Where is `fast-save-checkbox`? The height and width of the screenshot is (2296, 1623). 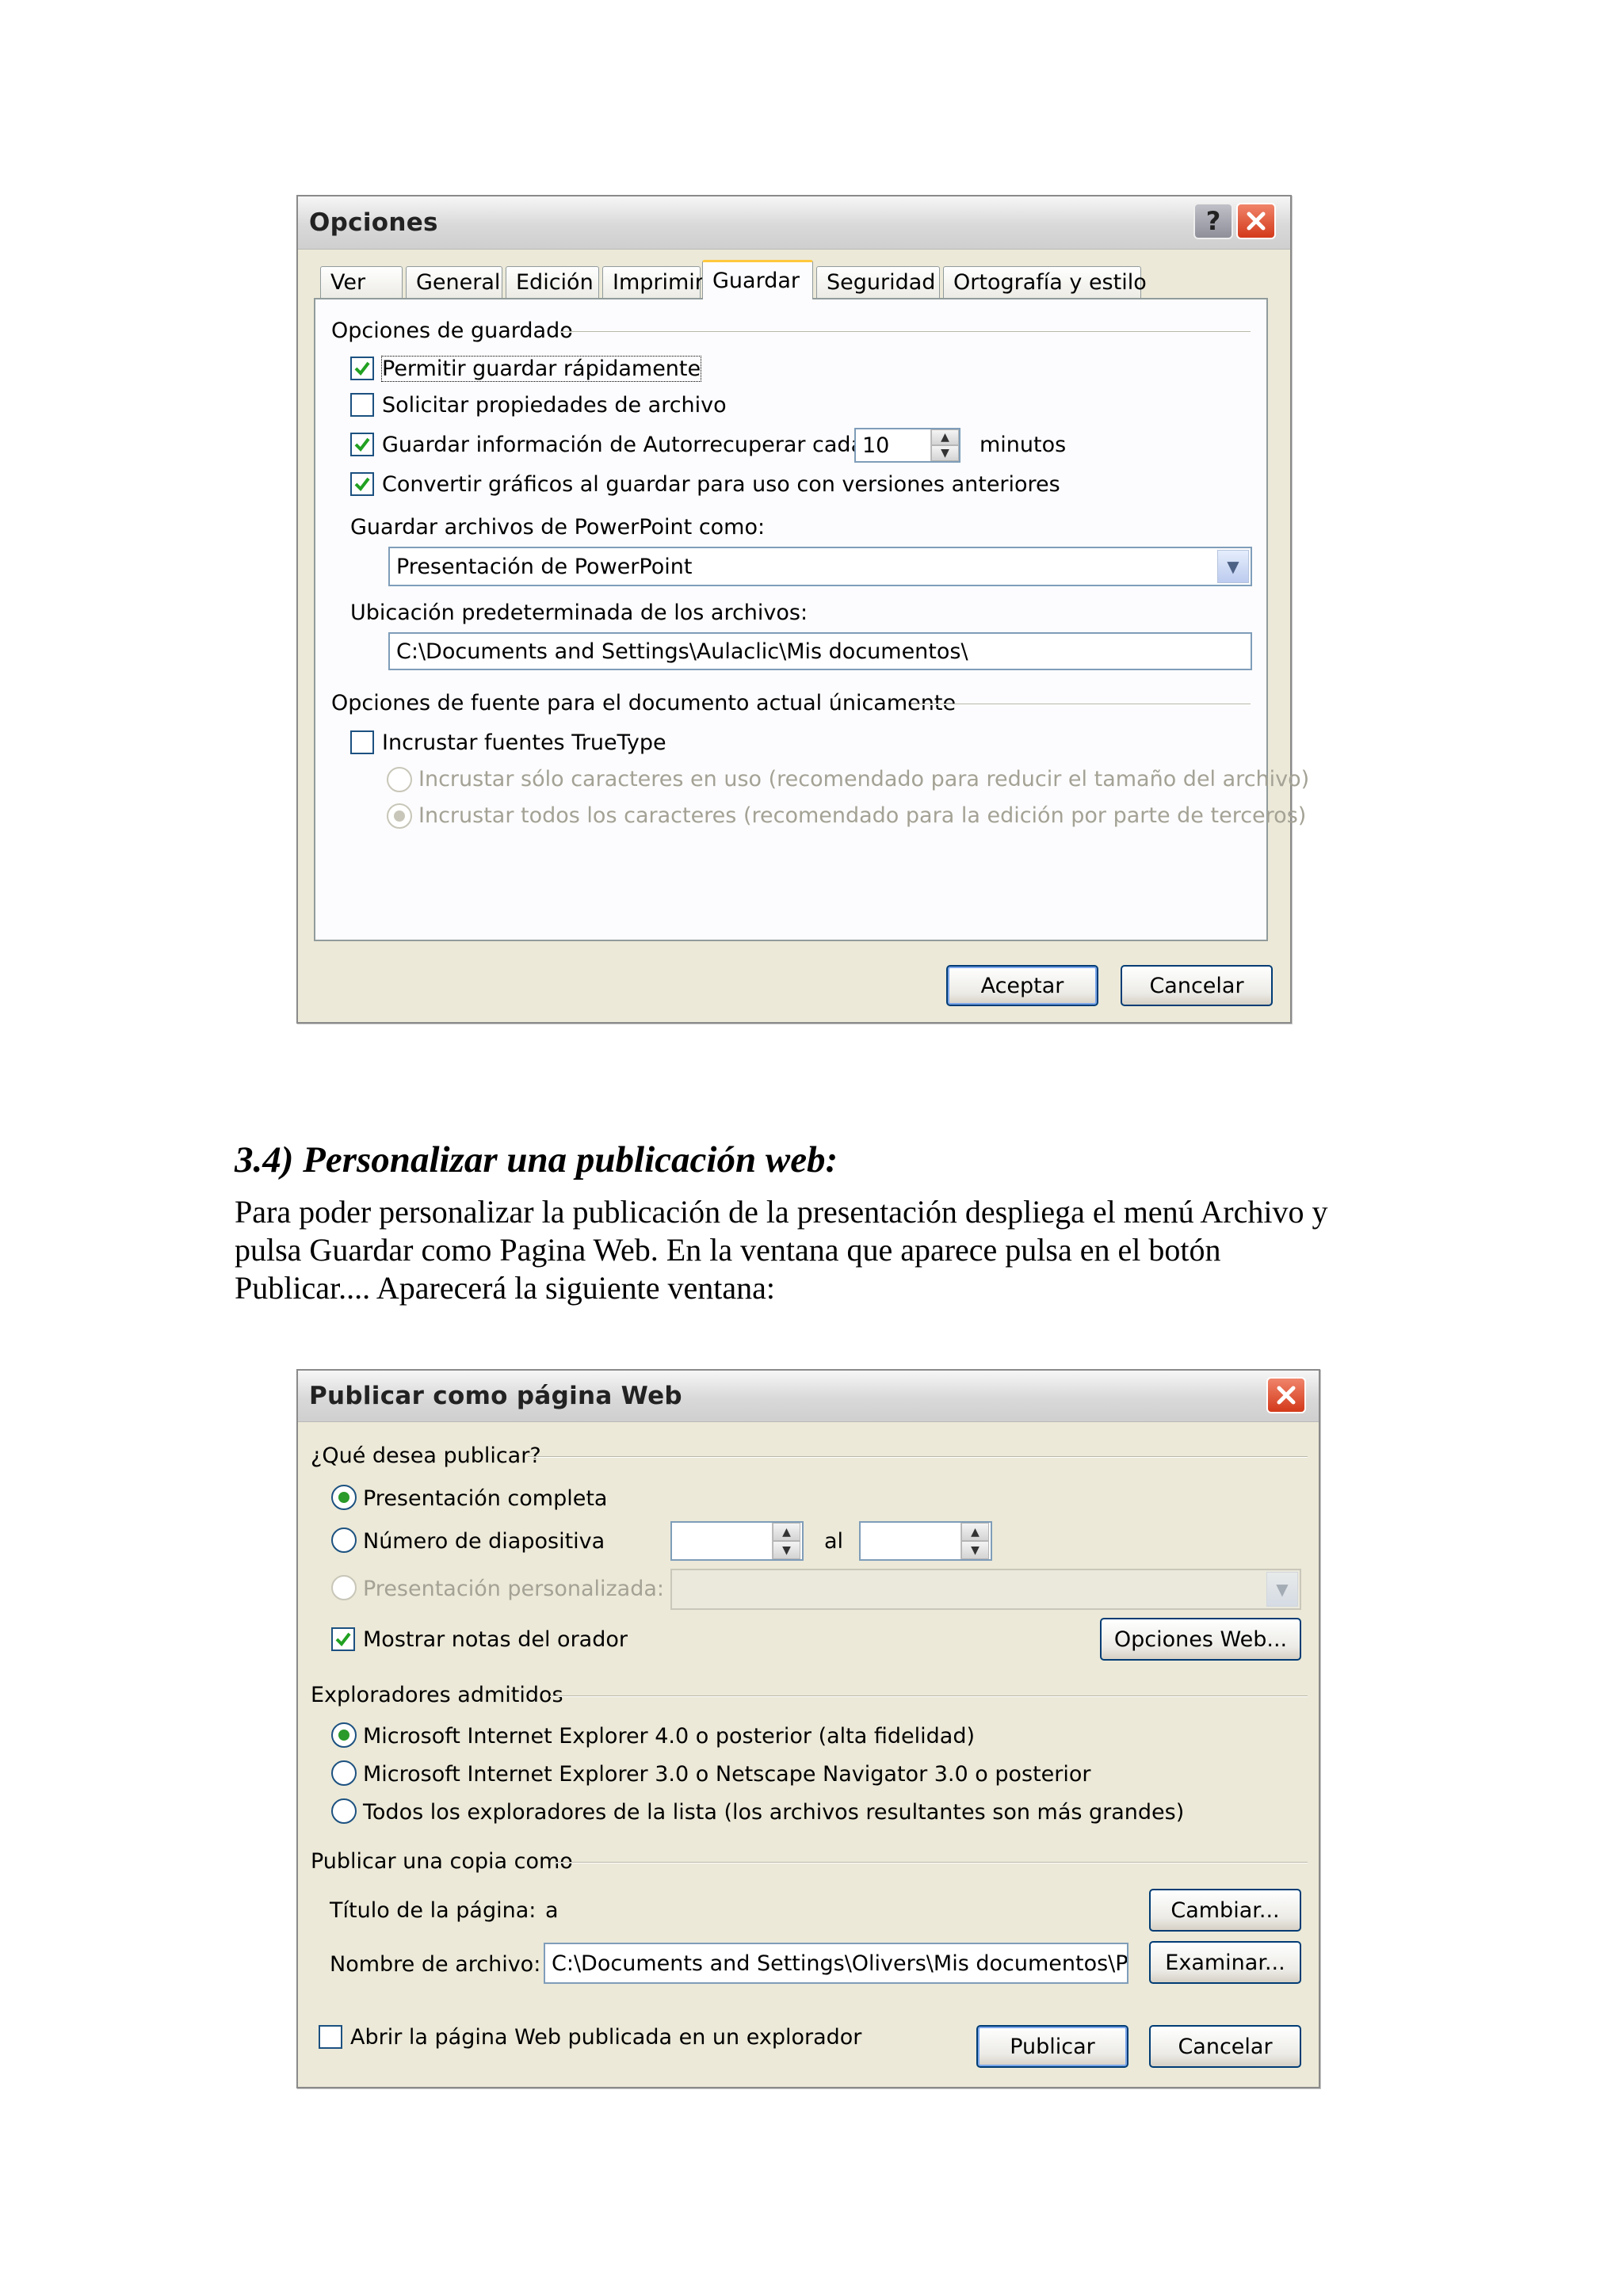 fast-save-checkbox is located at coordinates (362, 368).